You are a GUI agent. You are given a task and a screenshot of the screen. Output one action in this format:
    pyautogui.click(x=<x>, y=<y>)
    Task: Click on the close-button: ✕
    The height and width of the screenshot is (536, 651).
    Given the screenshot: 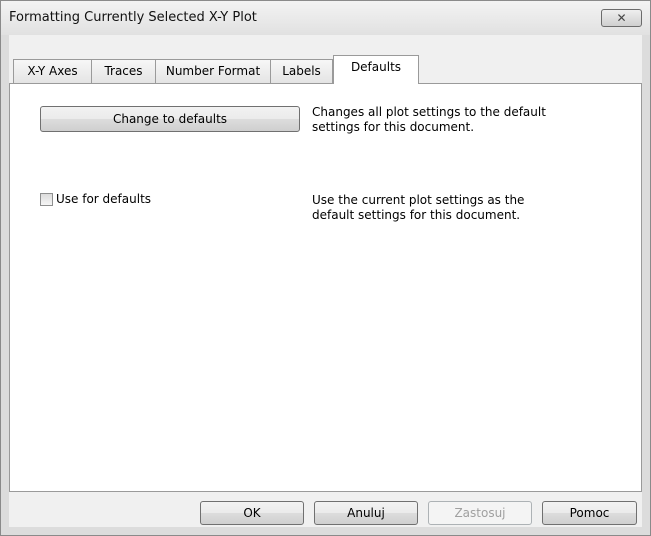 What is the action you would take?
    pyautogui.click(x=621, y=18)
    